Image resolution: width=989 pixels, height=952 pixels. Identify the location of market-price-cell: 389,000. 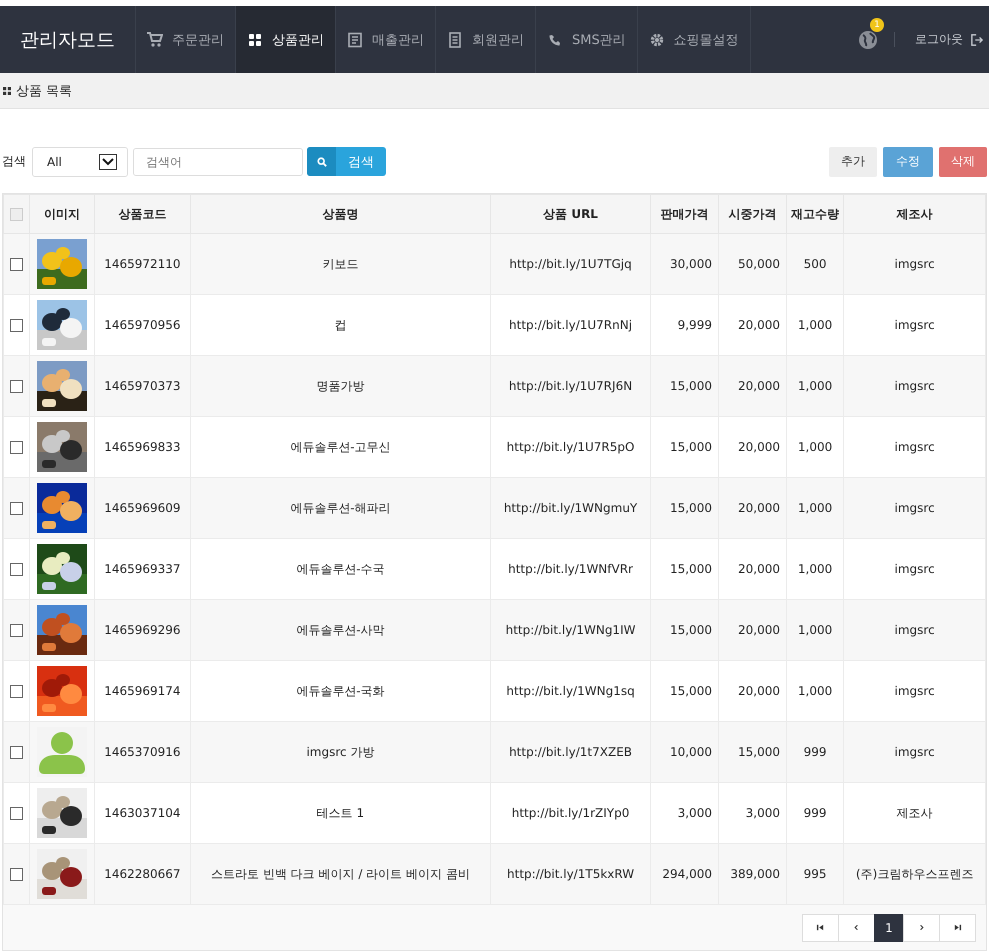
(752, 874).